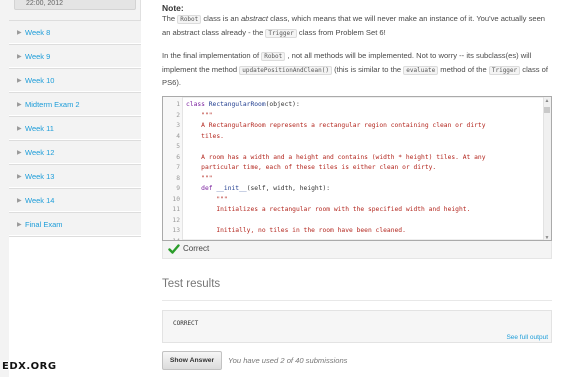 The image size is (580, 377). I want to click on text-span: class is an, so click(221, 18).